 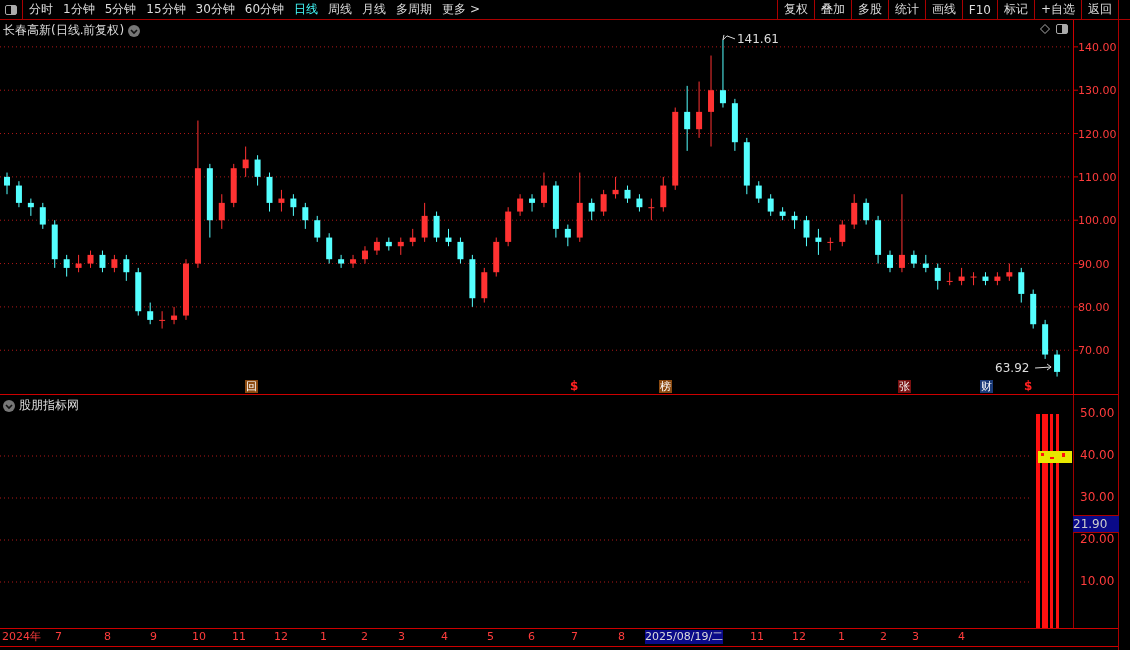 I want to click on toolbar-button: 画线, so click(x=943, y=9).